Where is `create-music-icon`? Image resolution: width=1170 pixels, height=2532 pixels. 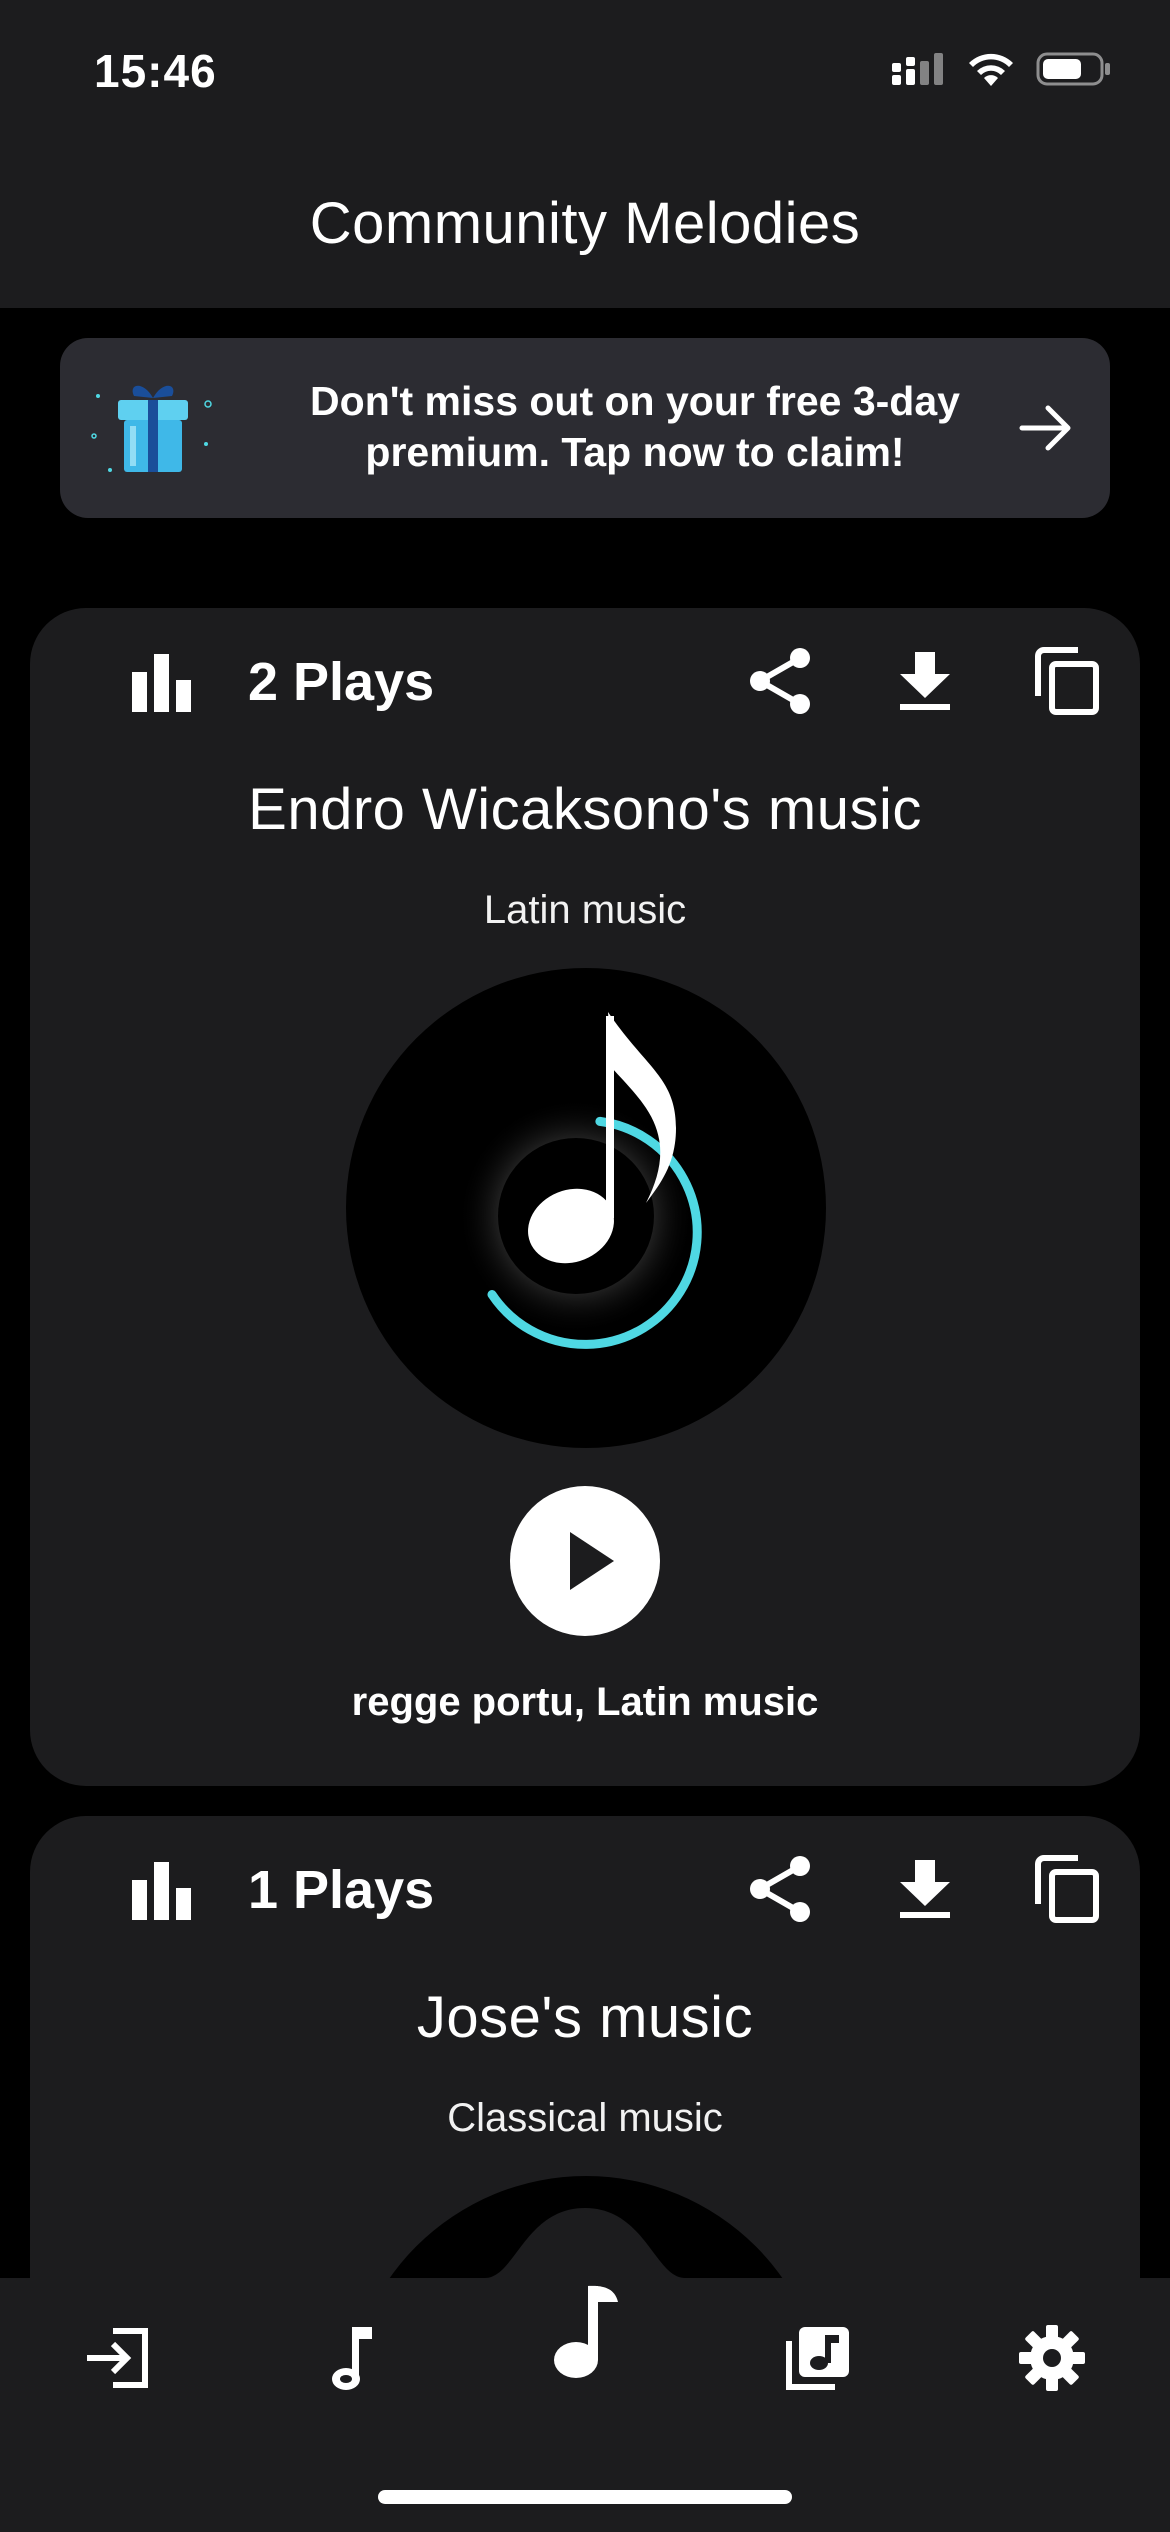
create-music-icon is located at coordinates (586, 2331).